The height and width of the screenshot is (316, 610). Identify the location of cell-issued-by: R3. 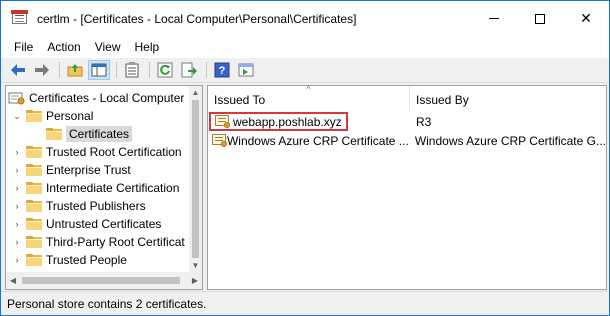
(424, 121).